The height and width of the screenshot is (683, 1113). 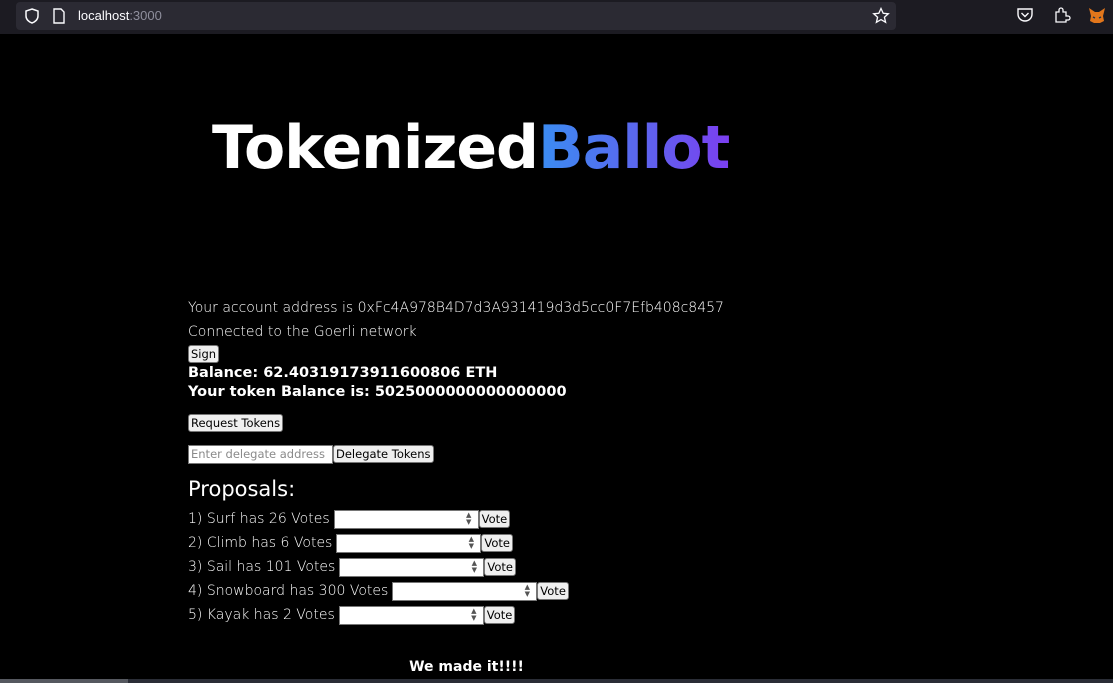 I want to click on url-port: :3000, so click(x=145, y=15).